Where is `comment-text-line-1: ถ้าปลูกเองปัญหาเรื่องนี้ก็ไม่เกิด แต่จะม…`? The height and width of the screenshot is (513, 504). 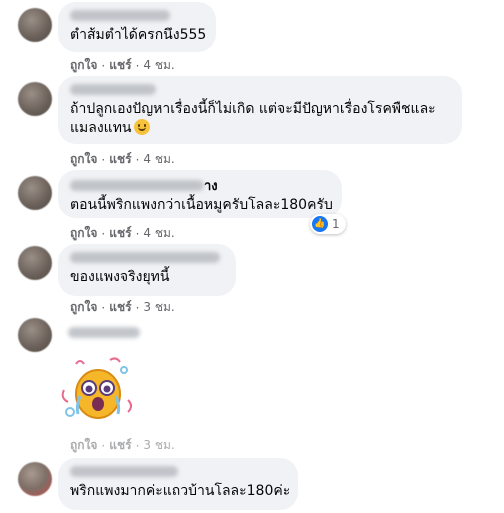 comment-text-line-1: ถ้าปลูกเองปัญหาเรื่องนี้ก็ไม่เกิด แต่จะม… is located at coordinates (253, 109).